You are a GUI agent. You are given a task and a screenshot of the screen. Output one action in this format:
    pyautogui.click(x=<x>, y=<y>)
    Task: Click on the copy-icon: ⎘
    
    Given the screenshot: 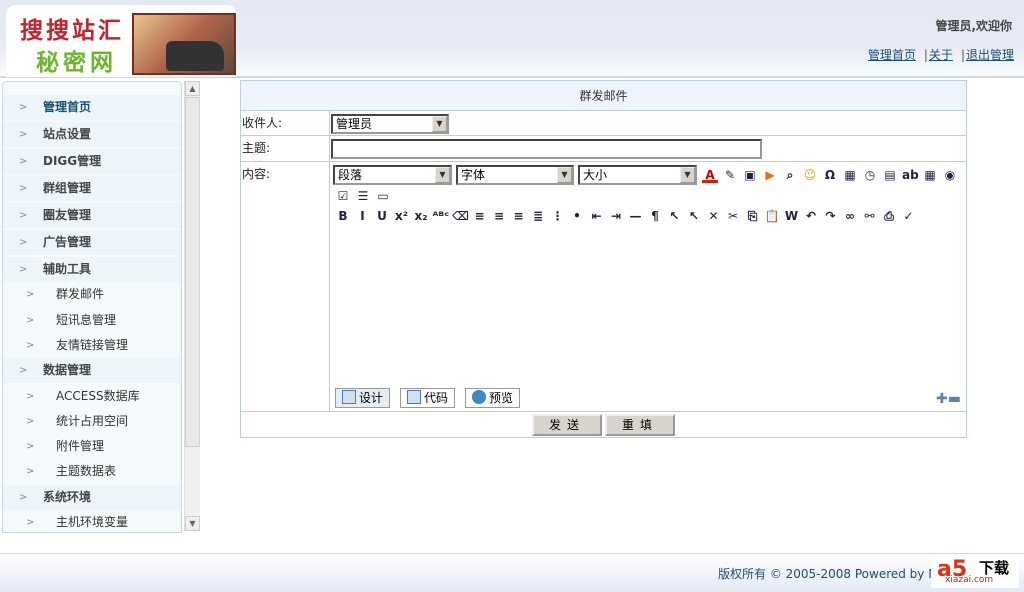 What is the action you would take?
    pyautogui.click(x=753, y=216)
    